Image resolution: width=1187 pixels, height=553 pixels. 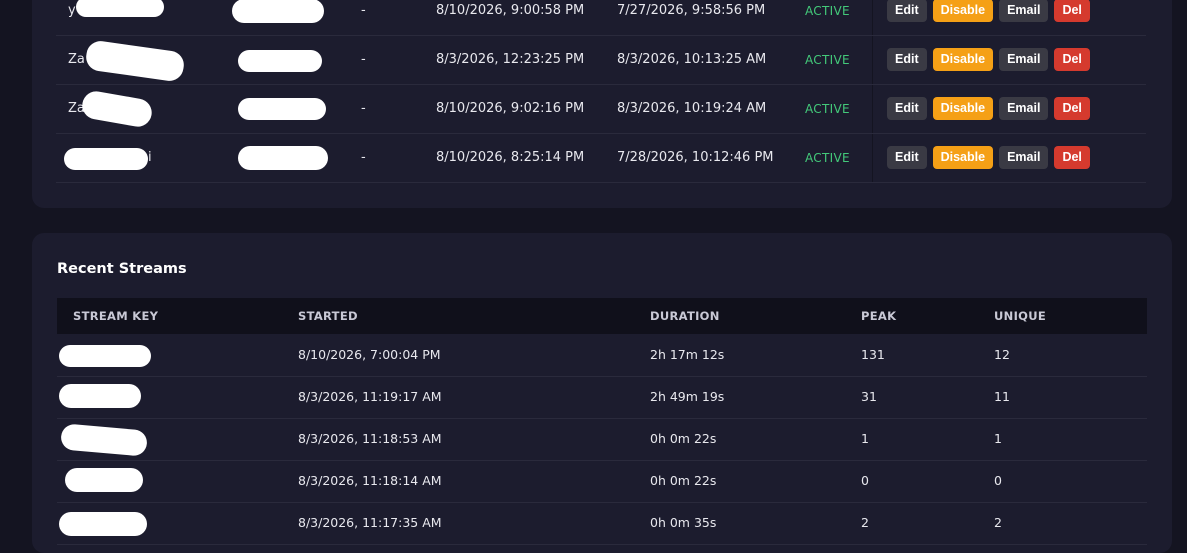 I want to click on stream-unique: 2, so click(x=998, y=522).